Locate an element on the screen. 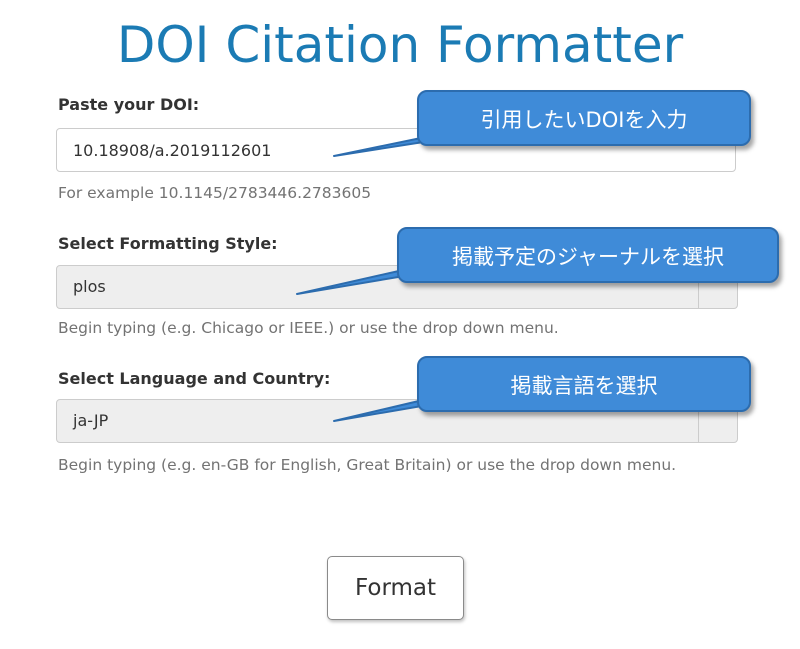 The width and height of the screenshot is (800, 649). language-callout: 掲載言語を選択 is located at coordinates (584, 384).